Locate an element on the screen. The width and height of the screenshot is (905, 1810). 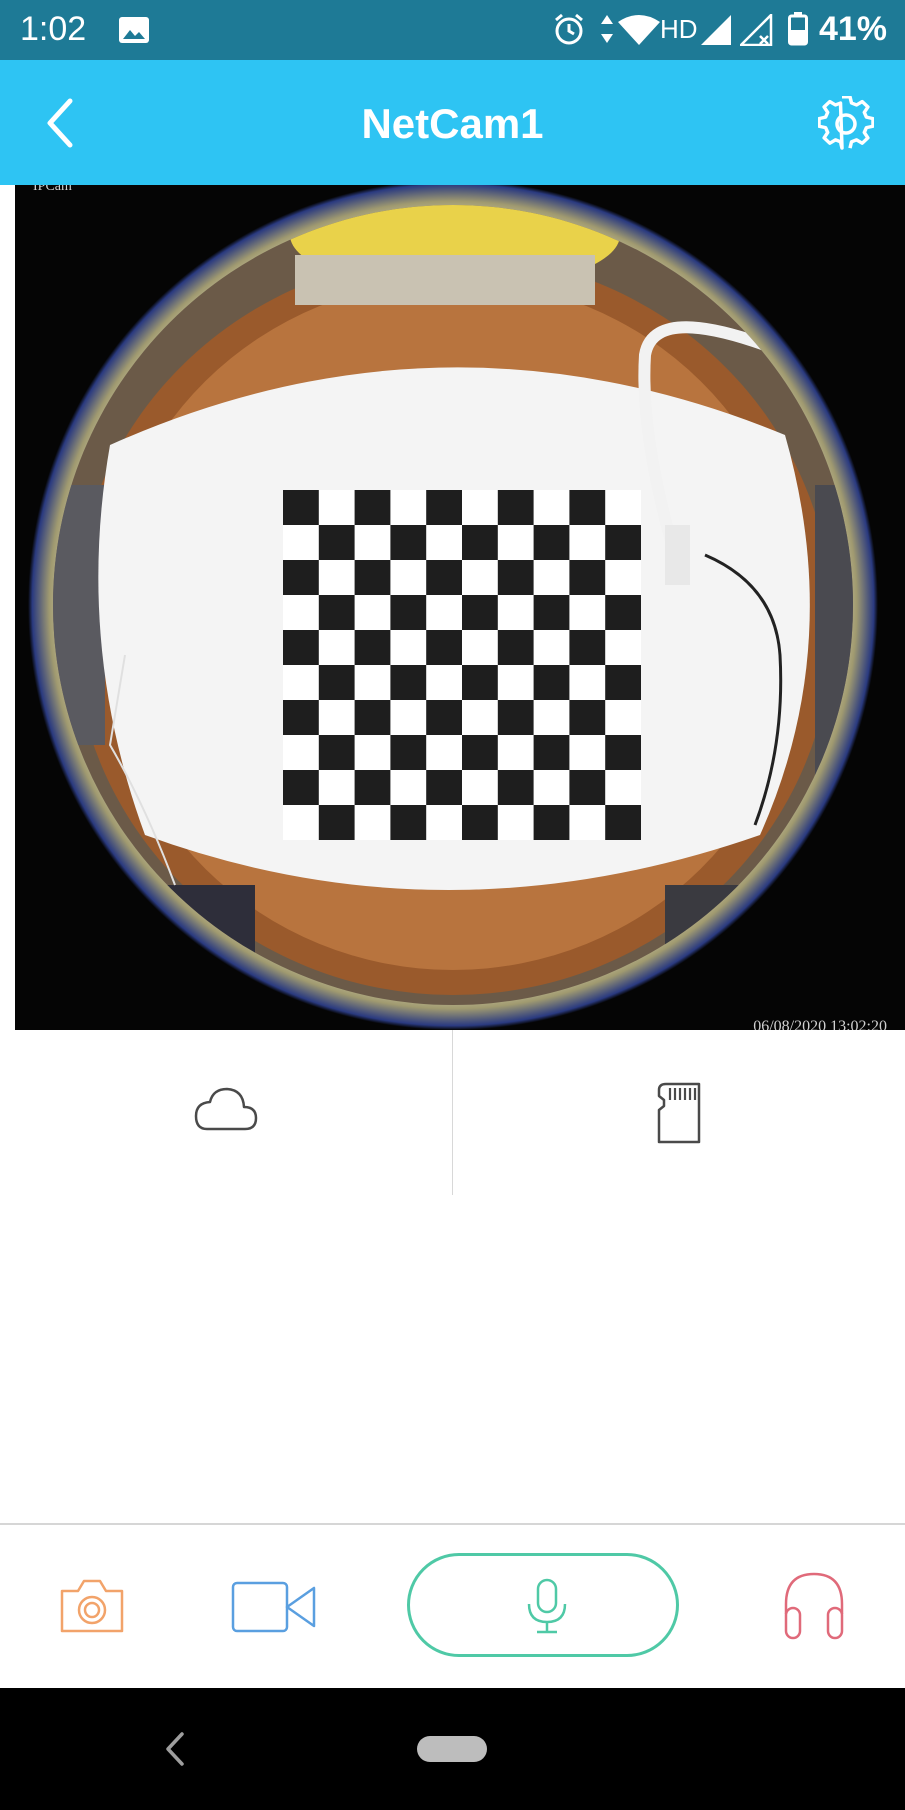
playback-source-row is located at coordinates (452, 1112).